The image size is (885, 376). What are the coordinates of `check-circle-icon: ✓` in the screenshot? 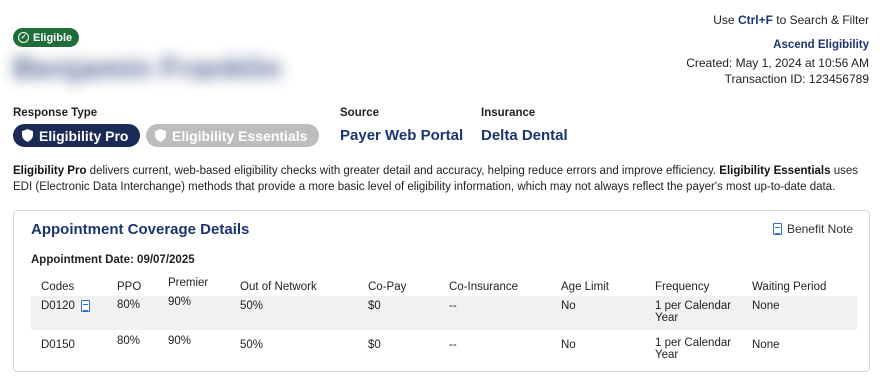 It's located at (23, 37).